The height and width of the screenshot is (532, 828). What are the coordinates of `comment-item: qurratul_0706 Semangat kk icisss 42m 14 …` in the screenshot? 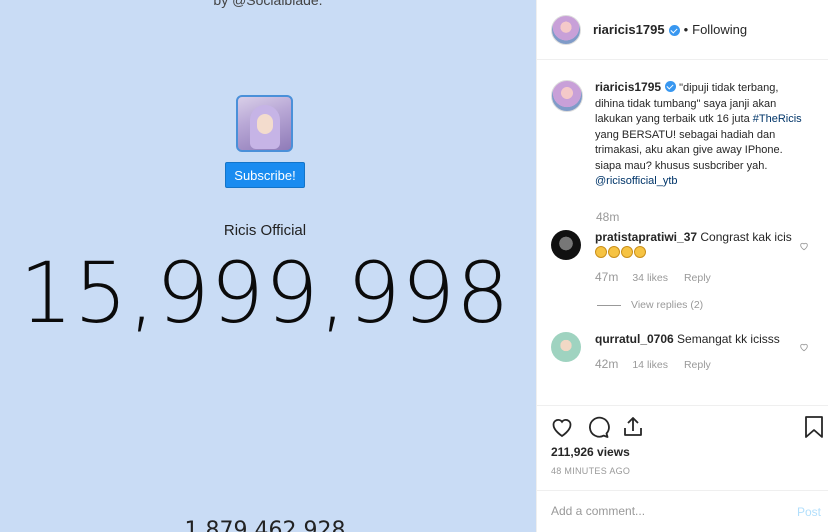 It's located at (673, 352).